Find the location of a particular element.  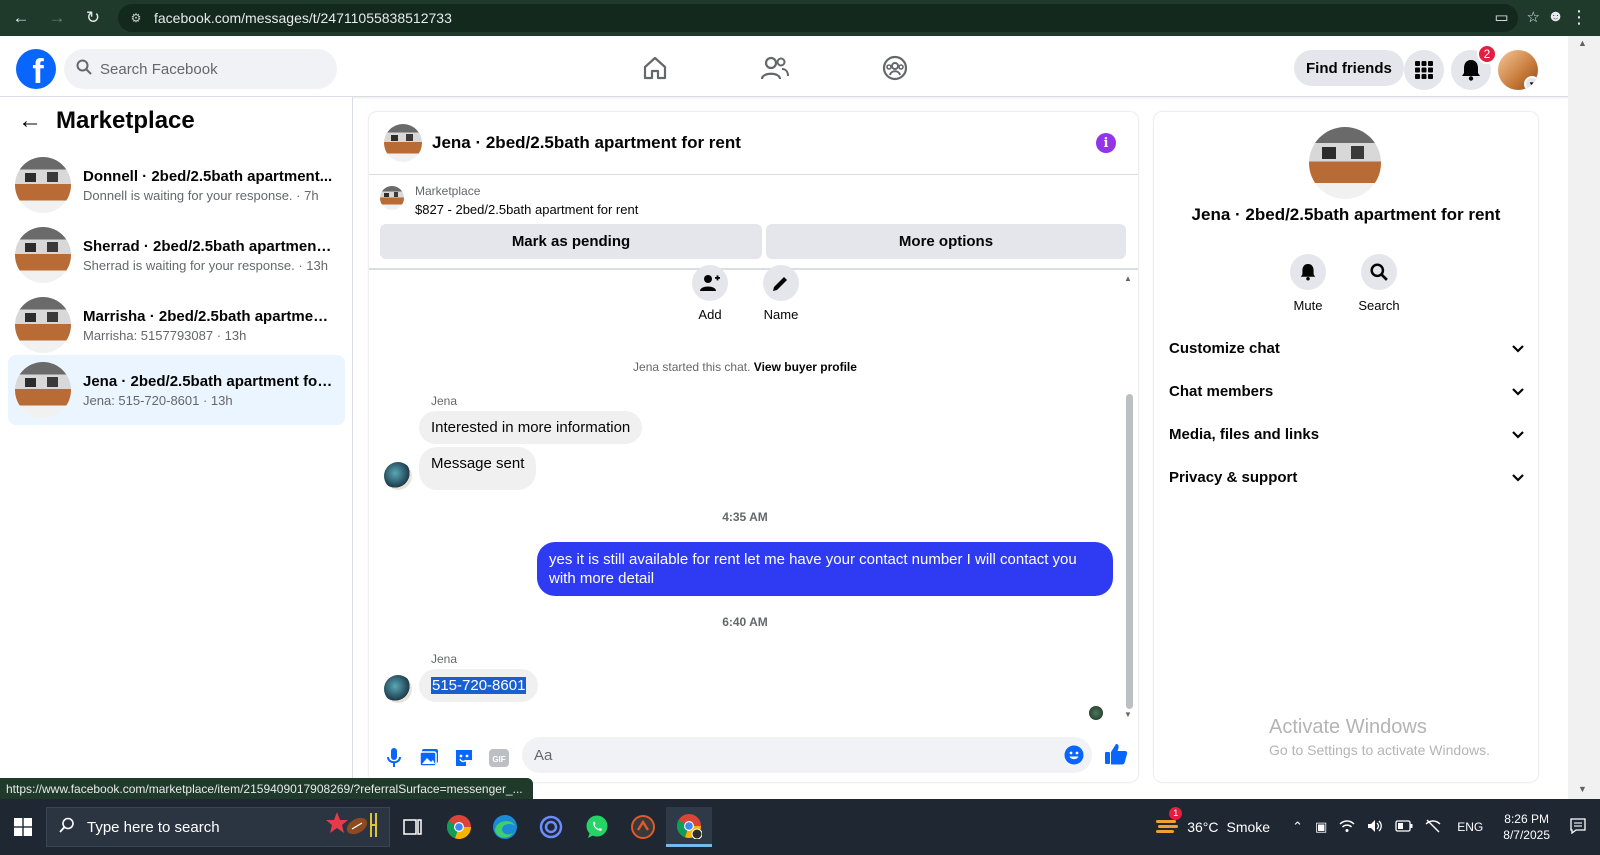

chrome-profile-app-icon is located at coordinates (689, 827).